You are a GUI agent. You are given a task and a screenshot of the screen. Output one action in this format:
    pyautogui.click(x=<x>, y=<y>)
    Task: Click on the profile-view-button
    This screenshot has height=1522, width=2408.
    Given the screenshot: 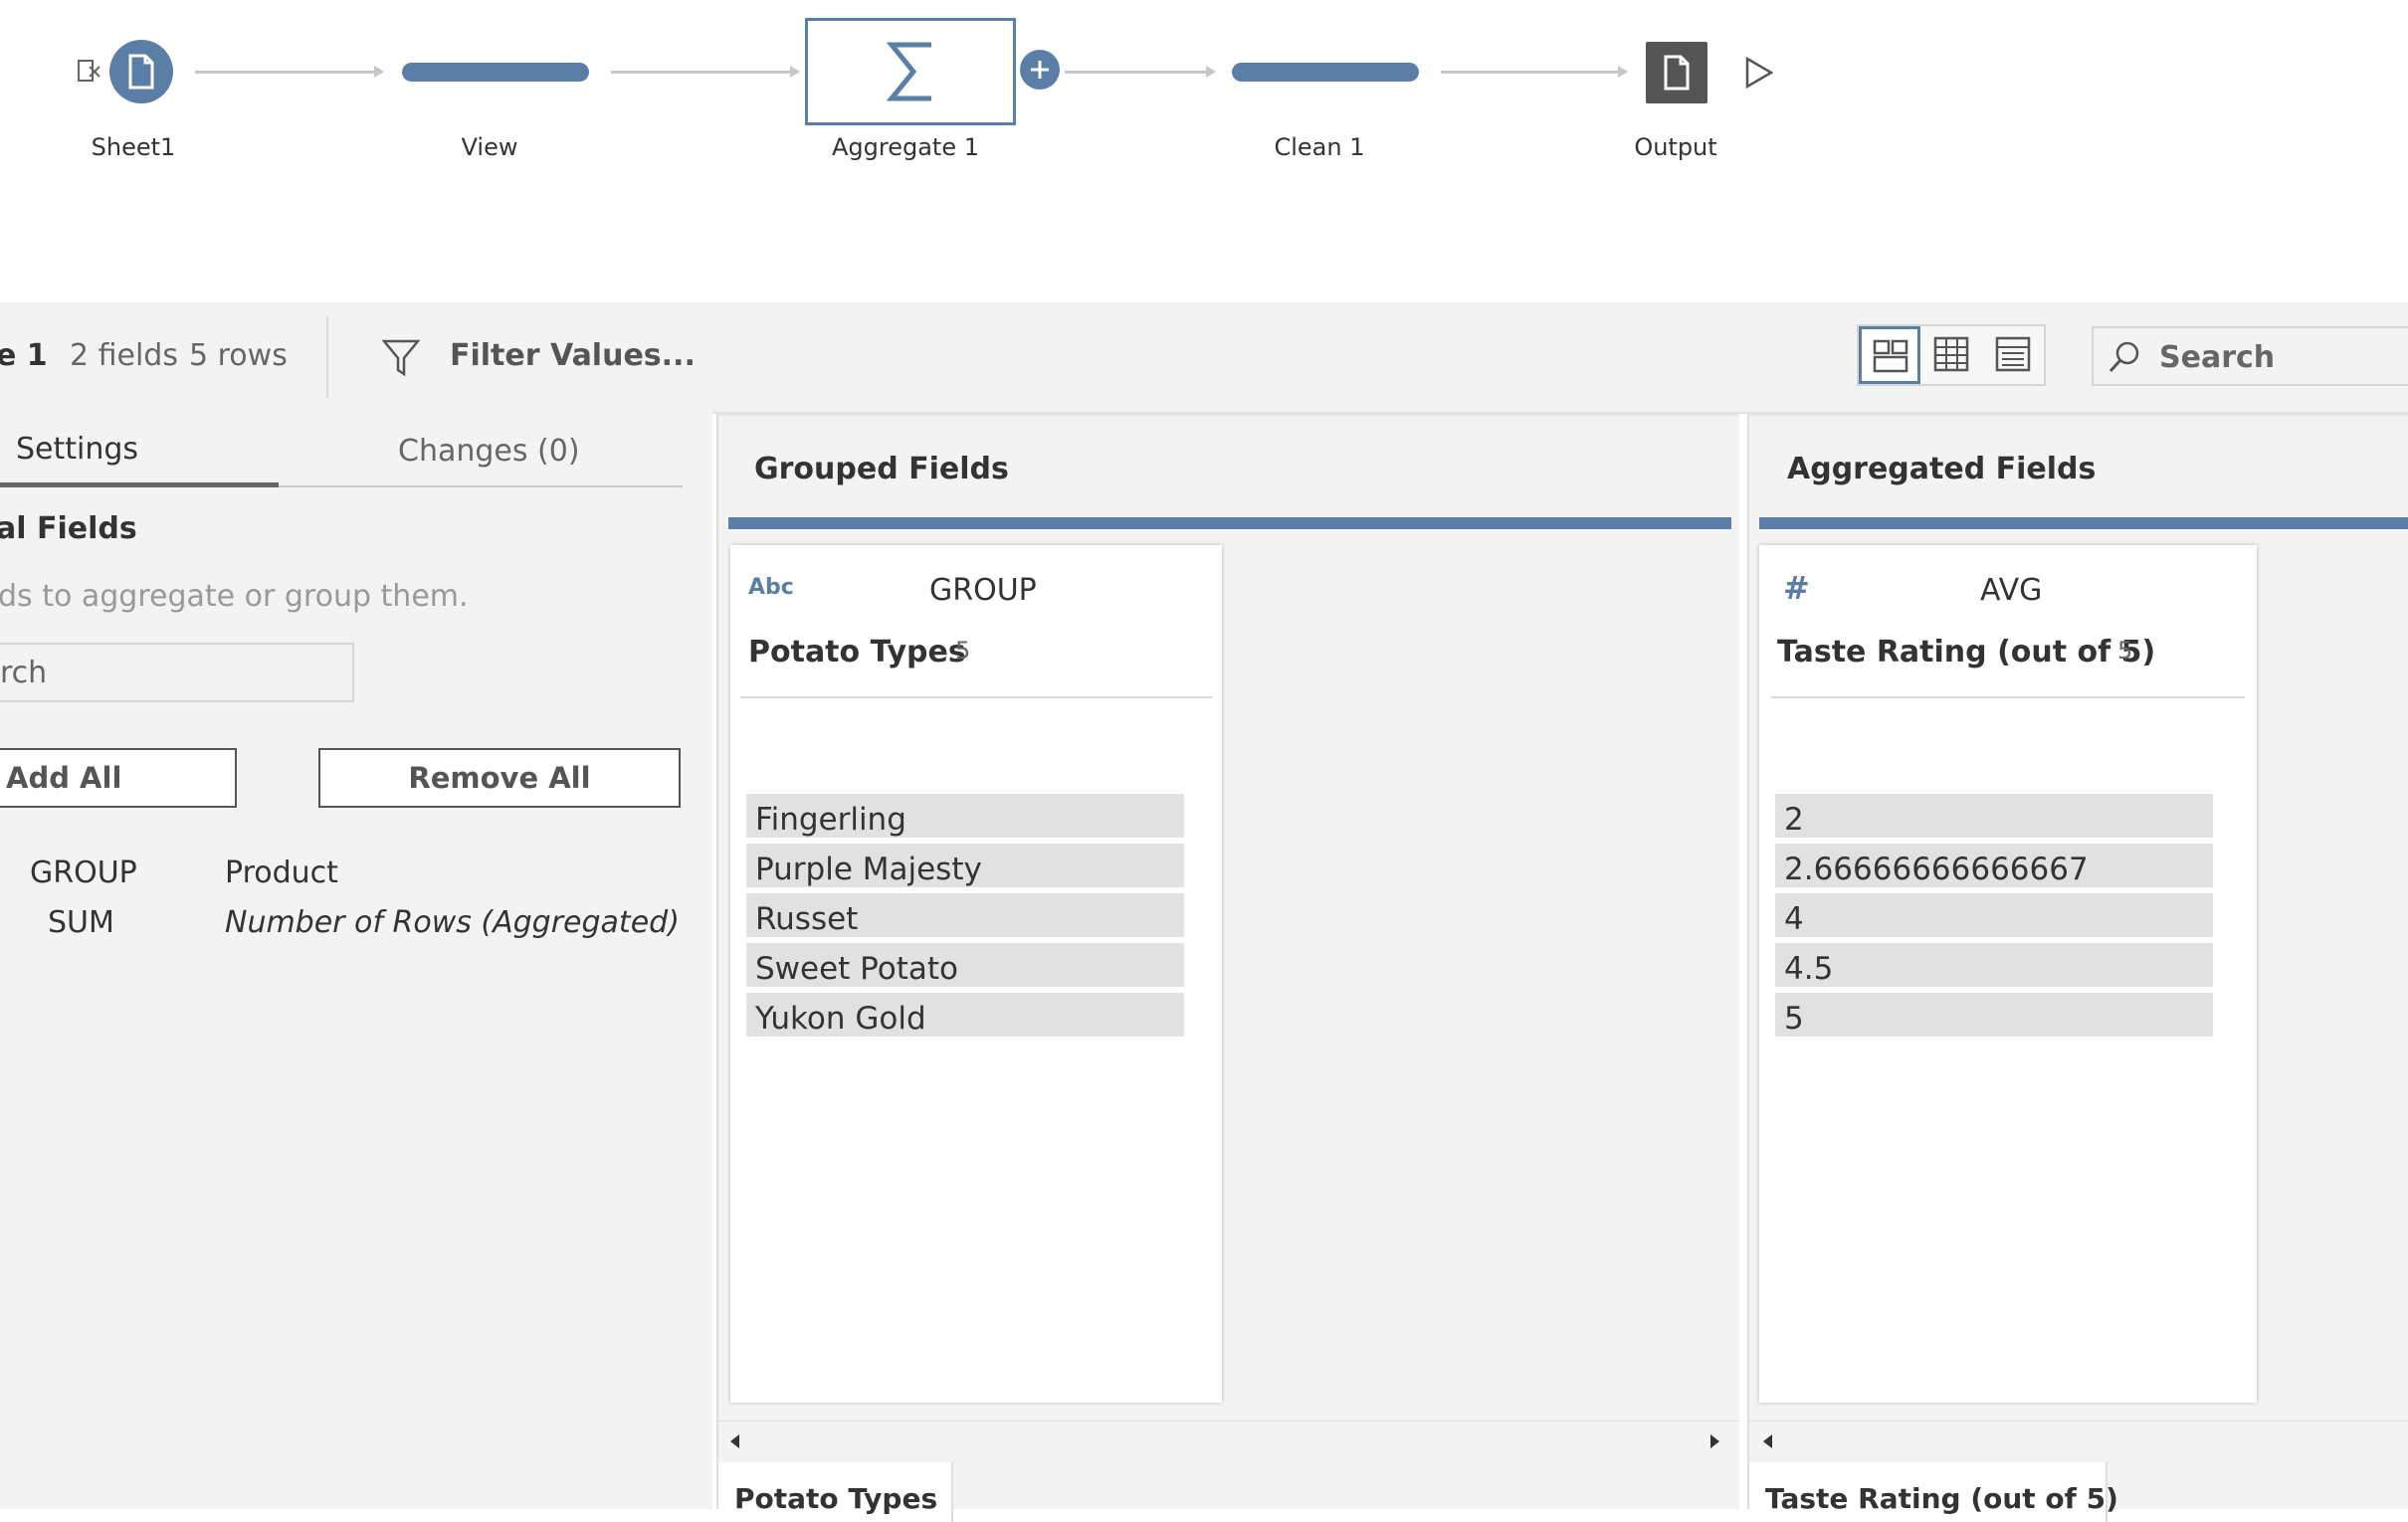 What is the action you would take?
    pyautogui.click(x=1889, y=355)
    